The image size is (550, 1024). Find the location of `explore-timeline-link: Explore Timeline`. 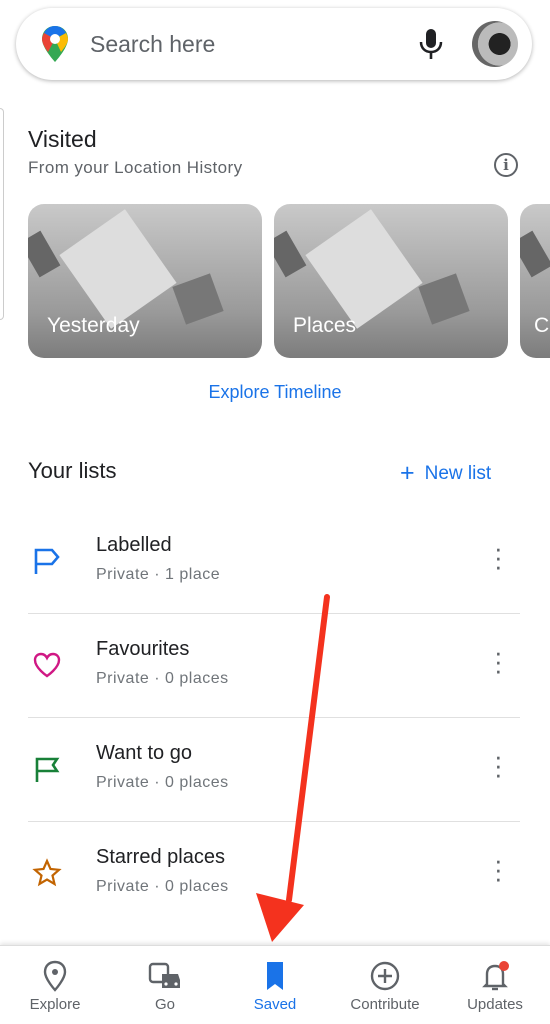

explore-timeline-link: Explore Timeline is located at coordinates (275, 392).